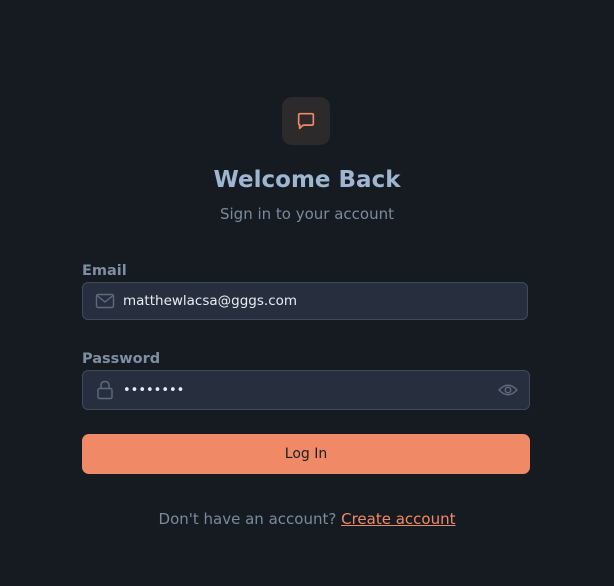 This screenshot has height=586, width=614. I want to click on password-input, so click(308, 390).